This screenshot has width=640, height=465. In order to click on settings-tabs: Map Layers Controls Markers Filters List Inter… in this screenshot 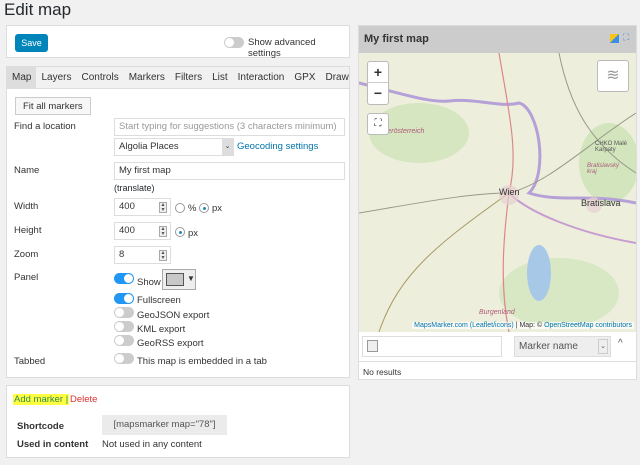, I will do `click(178, 78)`.